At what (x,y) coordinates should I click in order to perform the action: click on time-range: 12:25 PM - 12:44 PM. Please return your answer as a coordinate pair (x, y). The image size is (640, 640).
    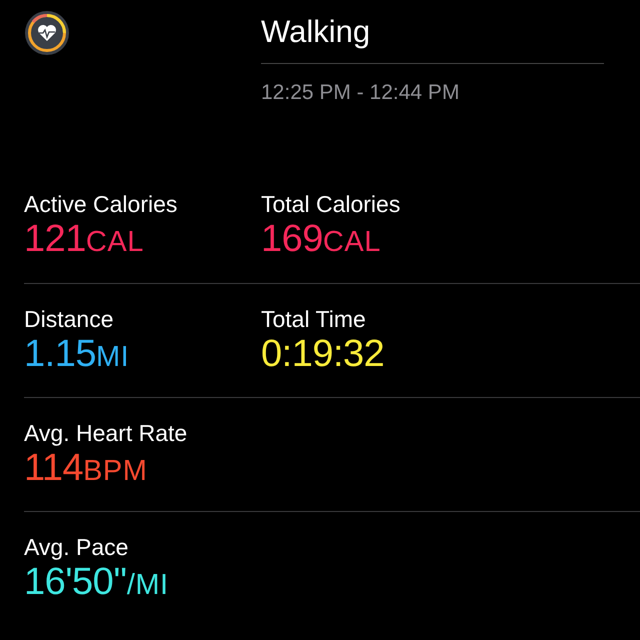
    Looking at the image, I should click on (360, 93).